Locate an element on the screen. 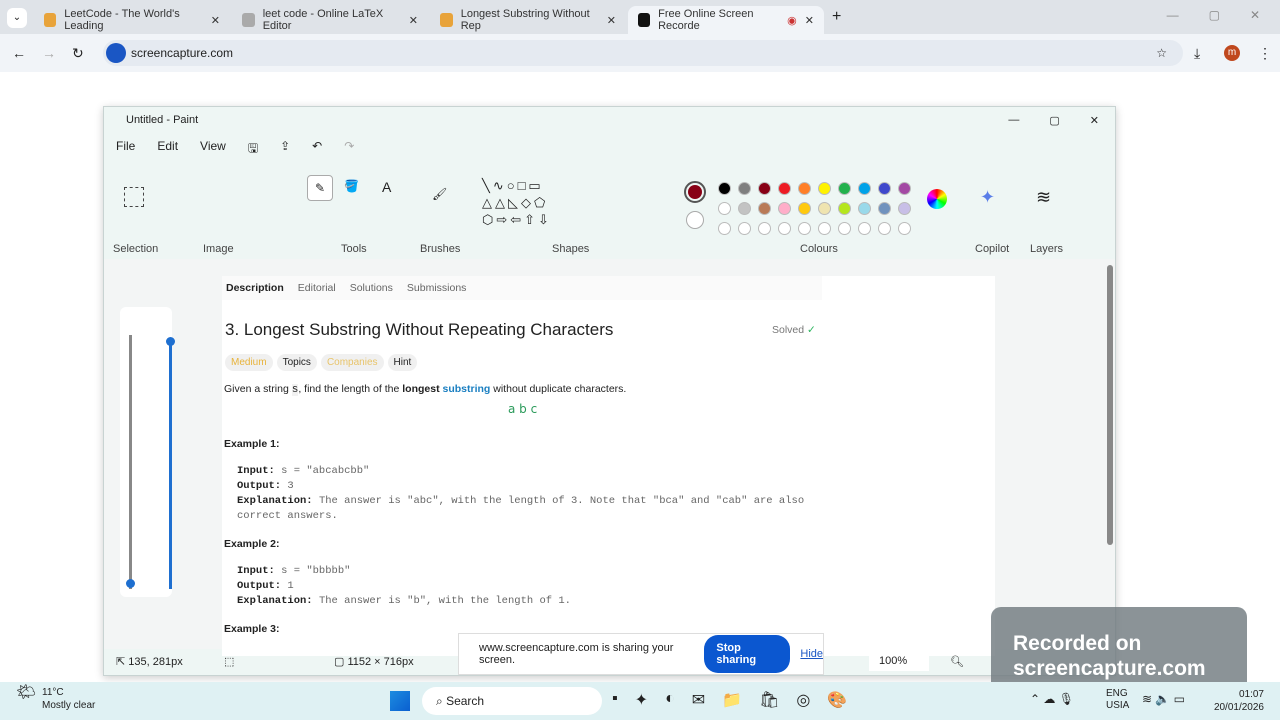 The height and width of the screenshot is (720, 1280). layers-icon: ≋ is located at coordinates (1043, 197).